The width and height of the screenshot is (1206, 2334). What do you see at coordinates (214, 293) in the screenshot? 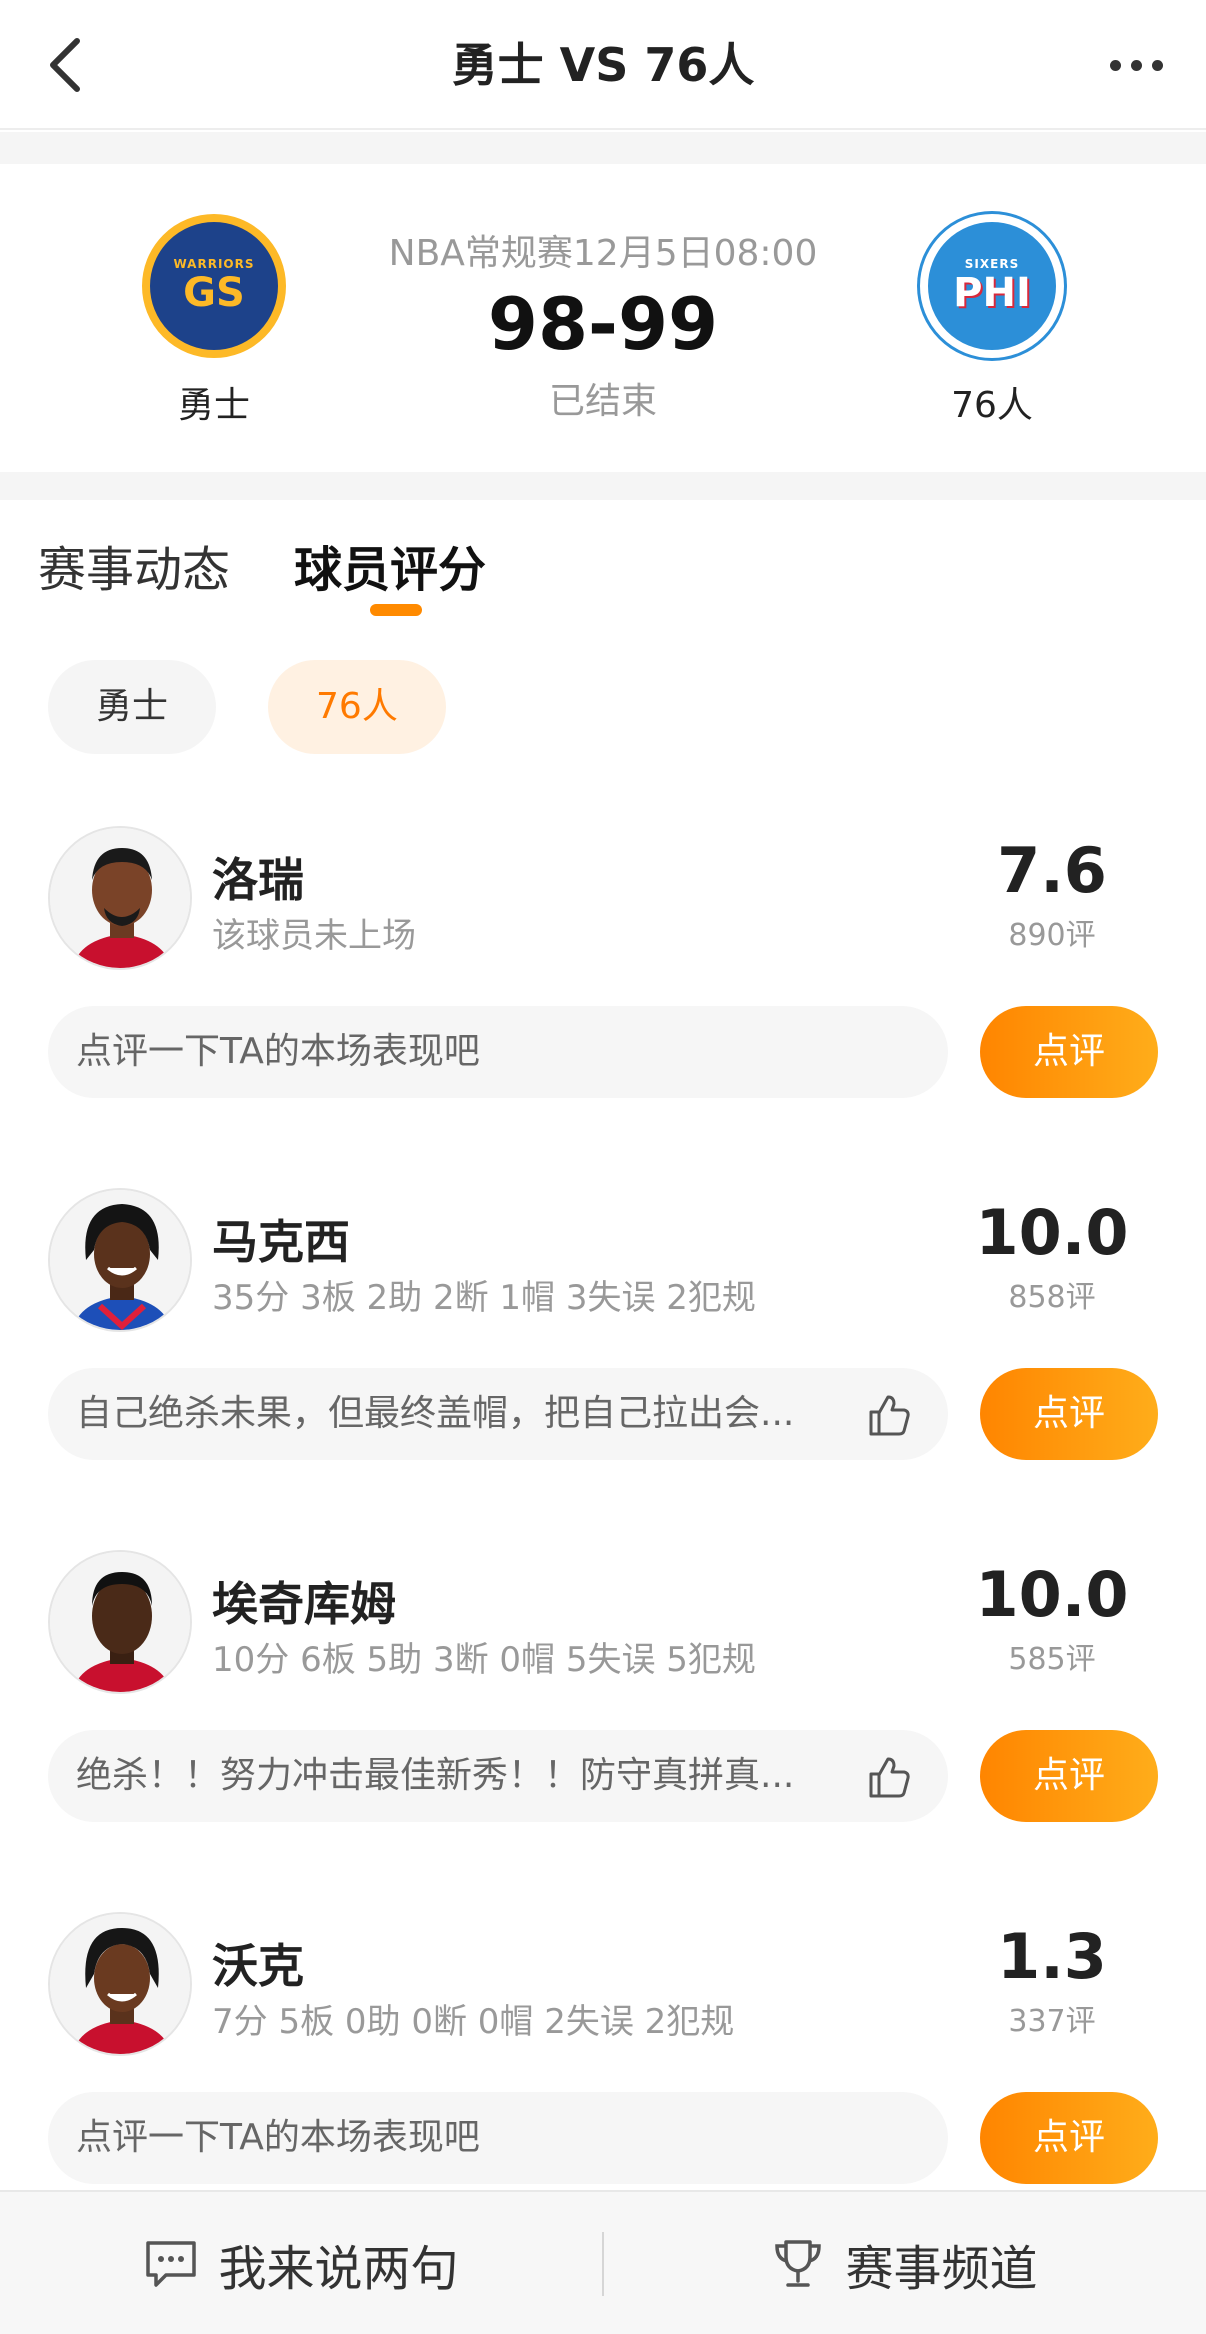
I see `logo-main-text: GS` at bounding box center [214, 293].